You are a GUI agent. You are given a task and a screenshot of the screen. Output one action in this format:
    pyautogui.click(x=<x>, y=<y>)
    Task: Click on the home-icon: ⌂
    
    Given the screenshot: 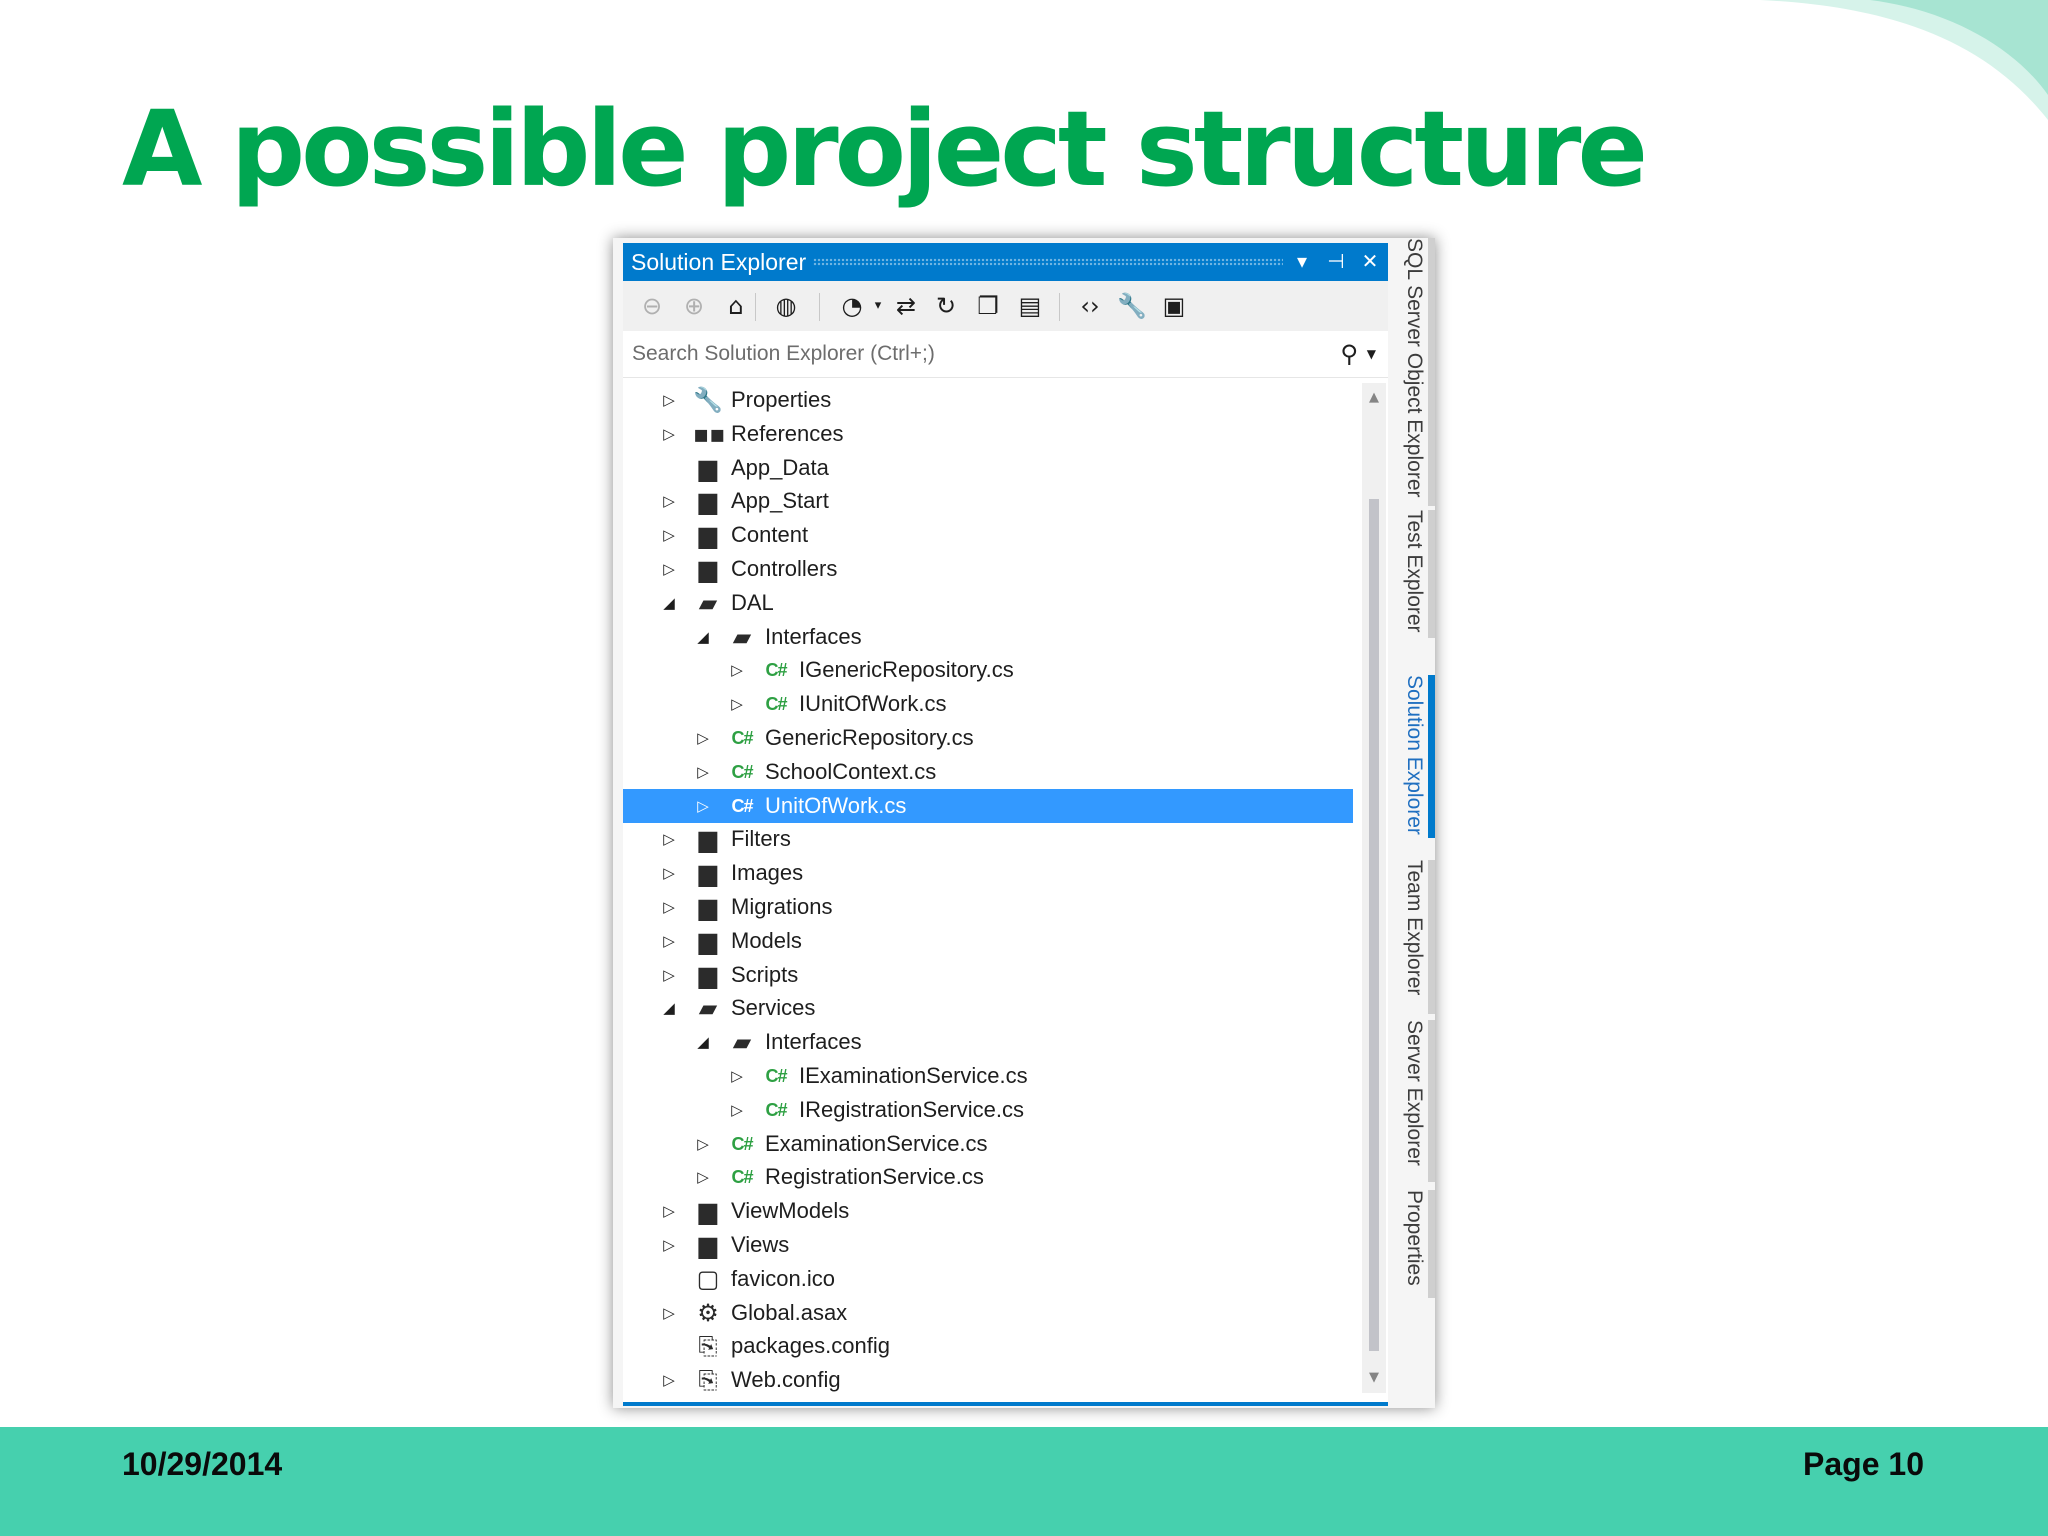 What is the action you would take?
    pyautogui.click(x=736, y=306)
    